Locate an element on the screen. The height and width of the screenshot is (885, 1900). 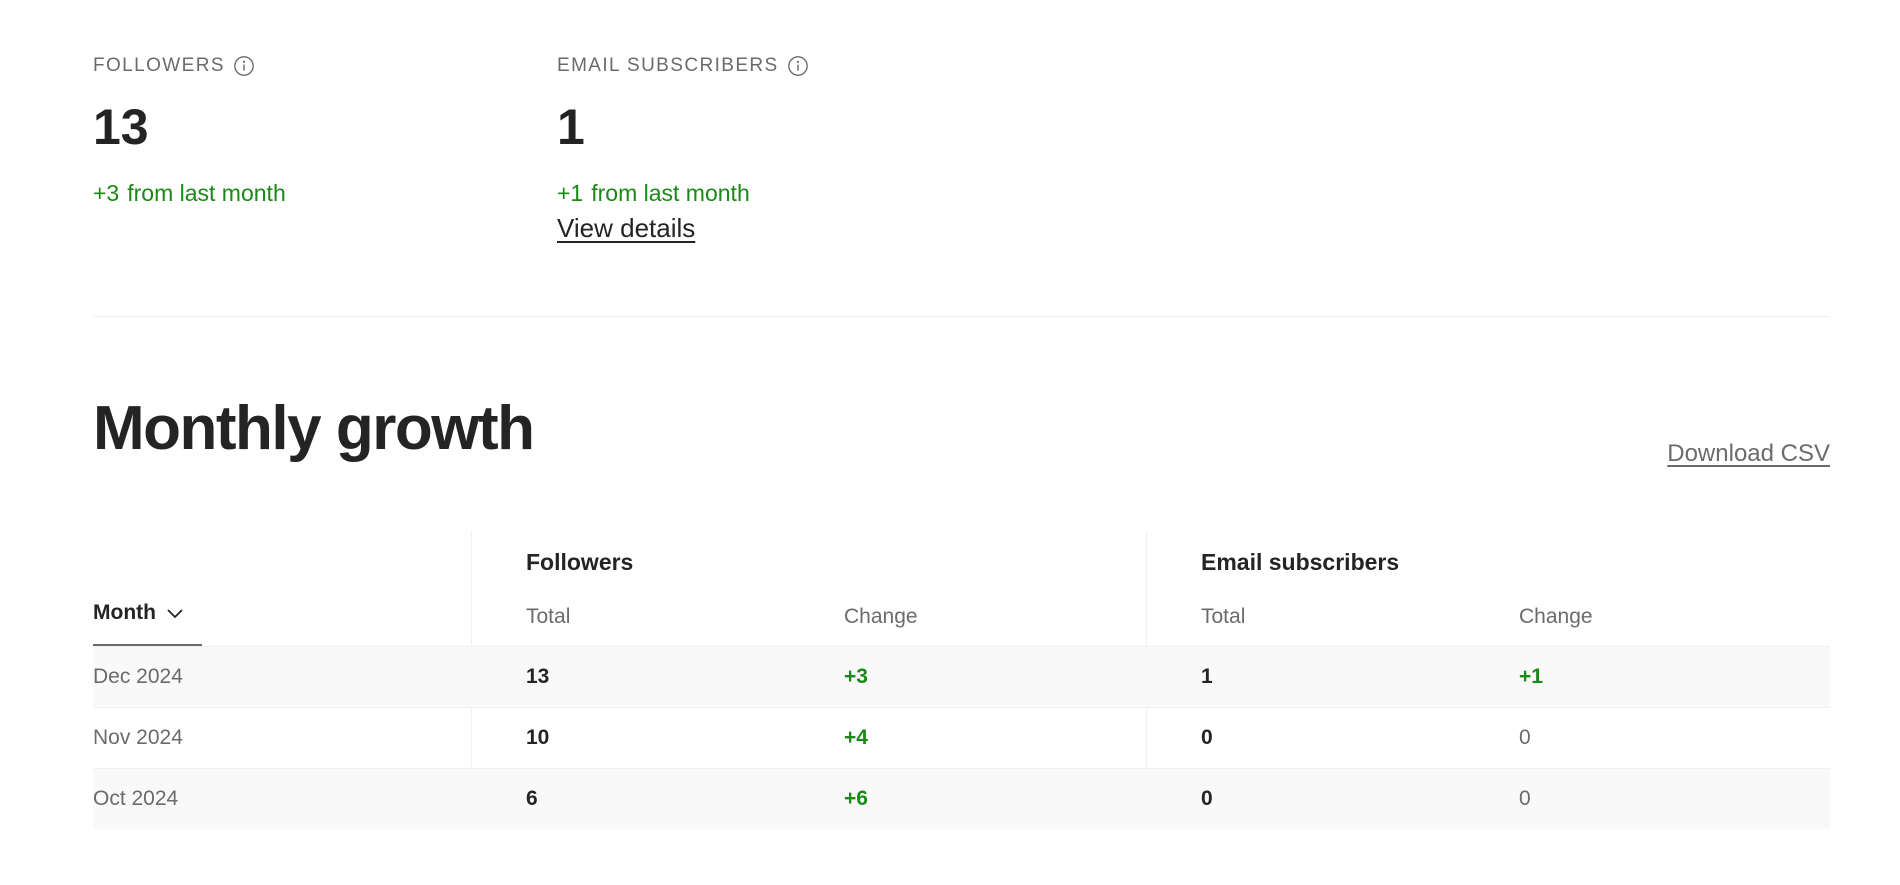
followers-change-header: Change is located at coordinates (881, 616).